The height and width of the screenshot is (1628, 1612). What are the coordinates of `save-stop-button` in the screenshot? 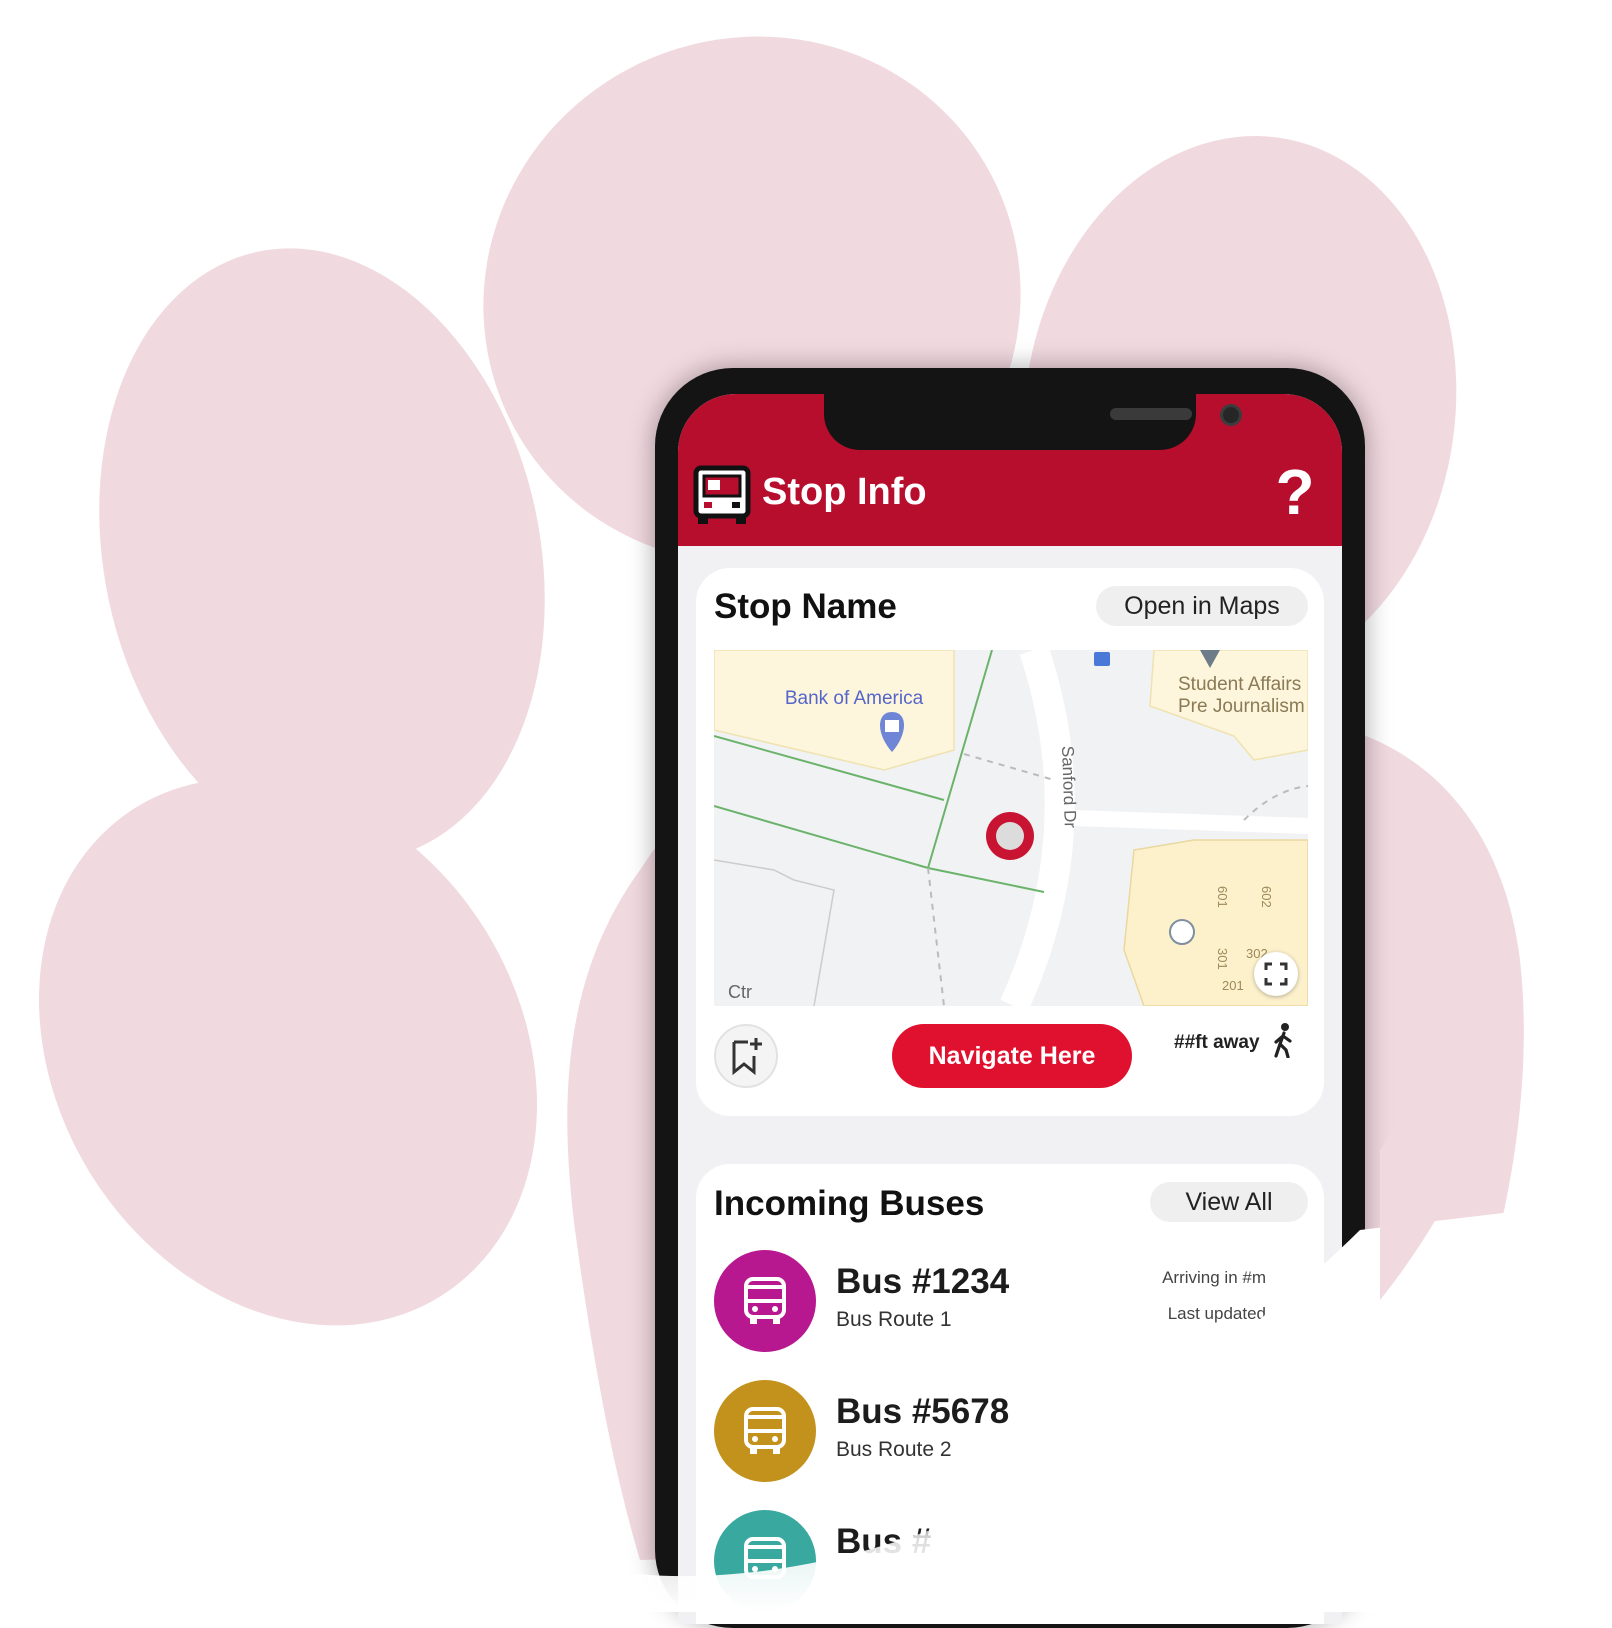 It's located at (746, 1056).